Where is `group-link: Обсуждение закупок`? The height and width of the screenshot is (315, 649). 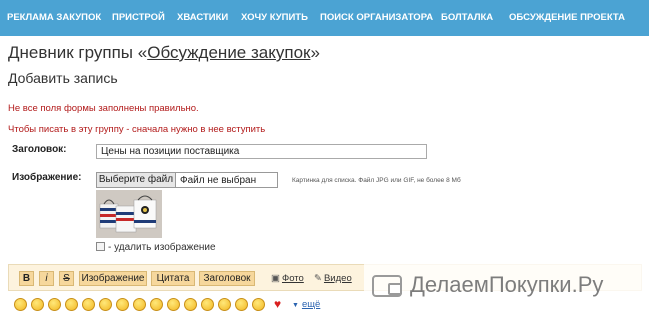 group-link: Обсуждение закупок is located at coordinates (228, 52).